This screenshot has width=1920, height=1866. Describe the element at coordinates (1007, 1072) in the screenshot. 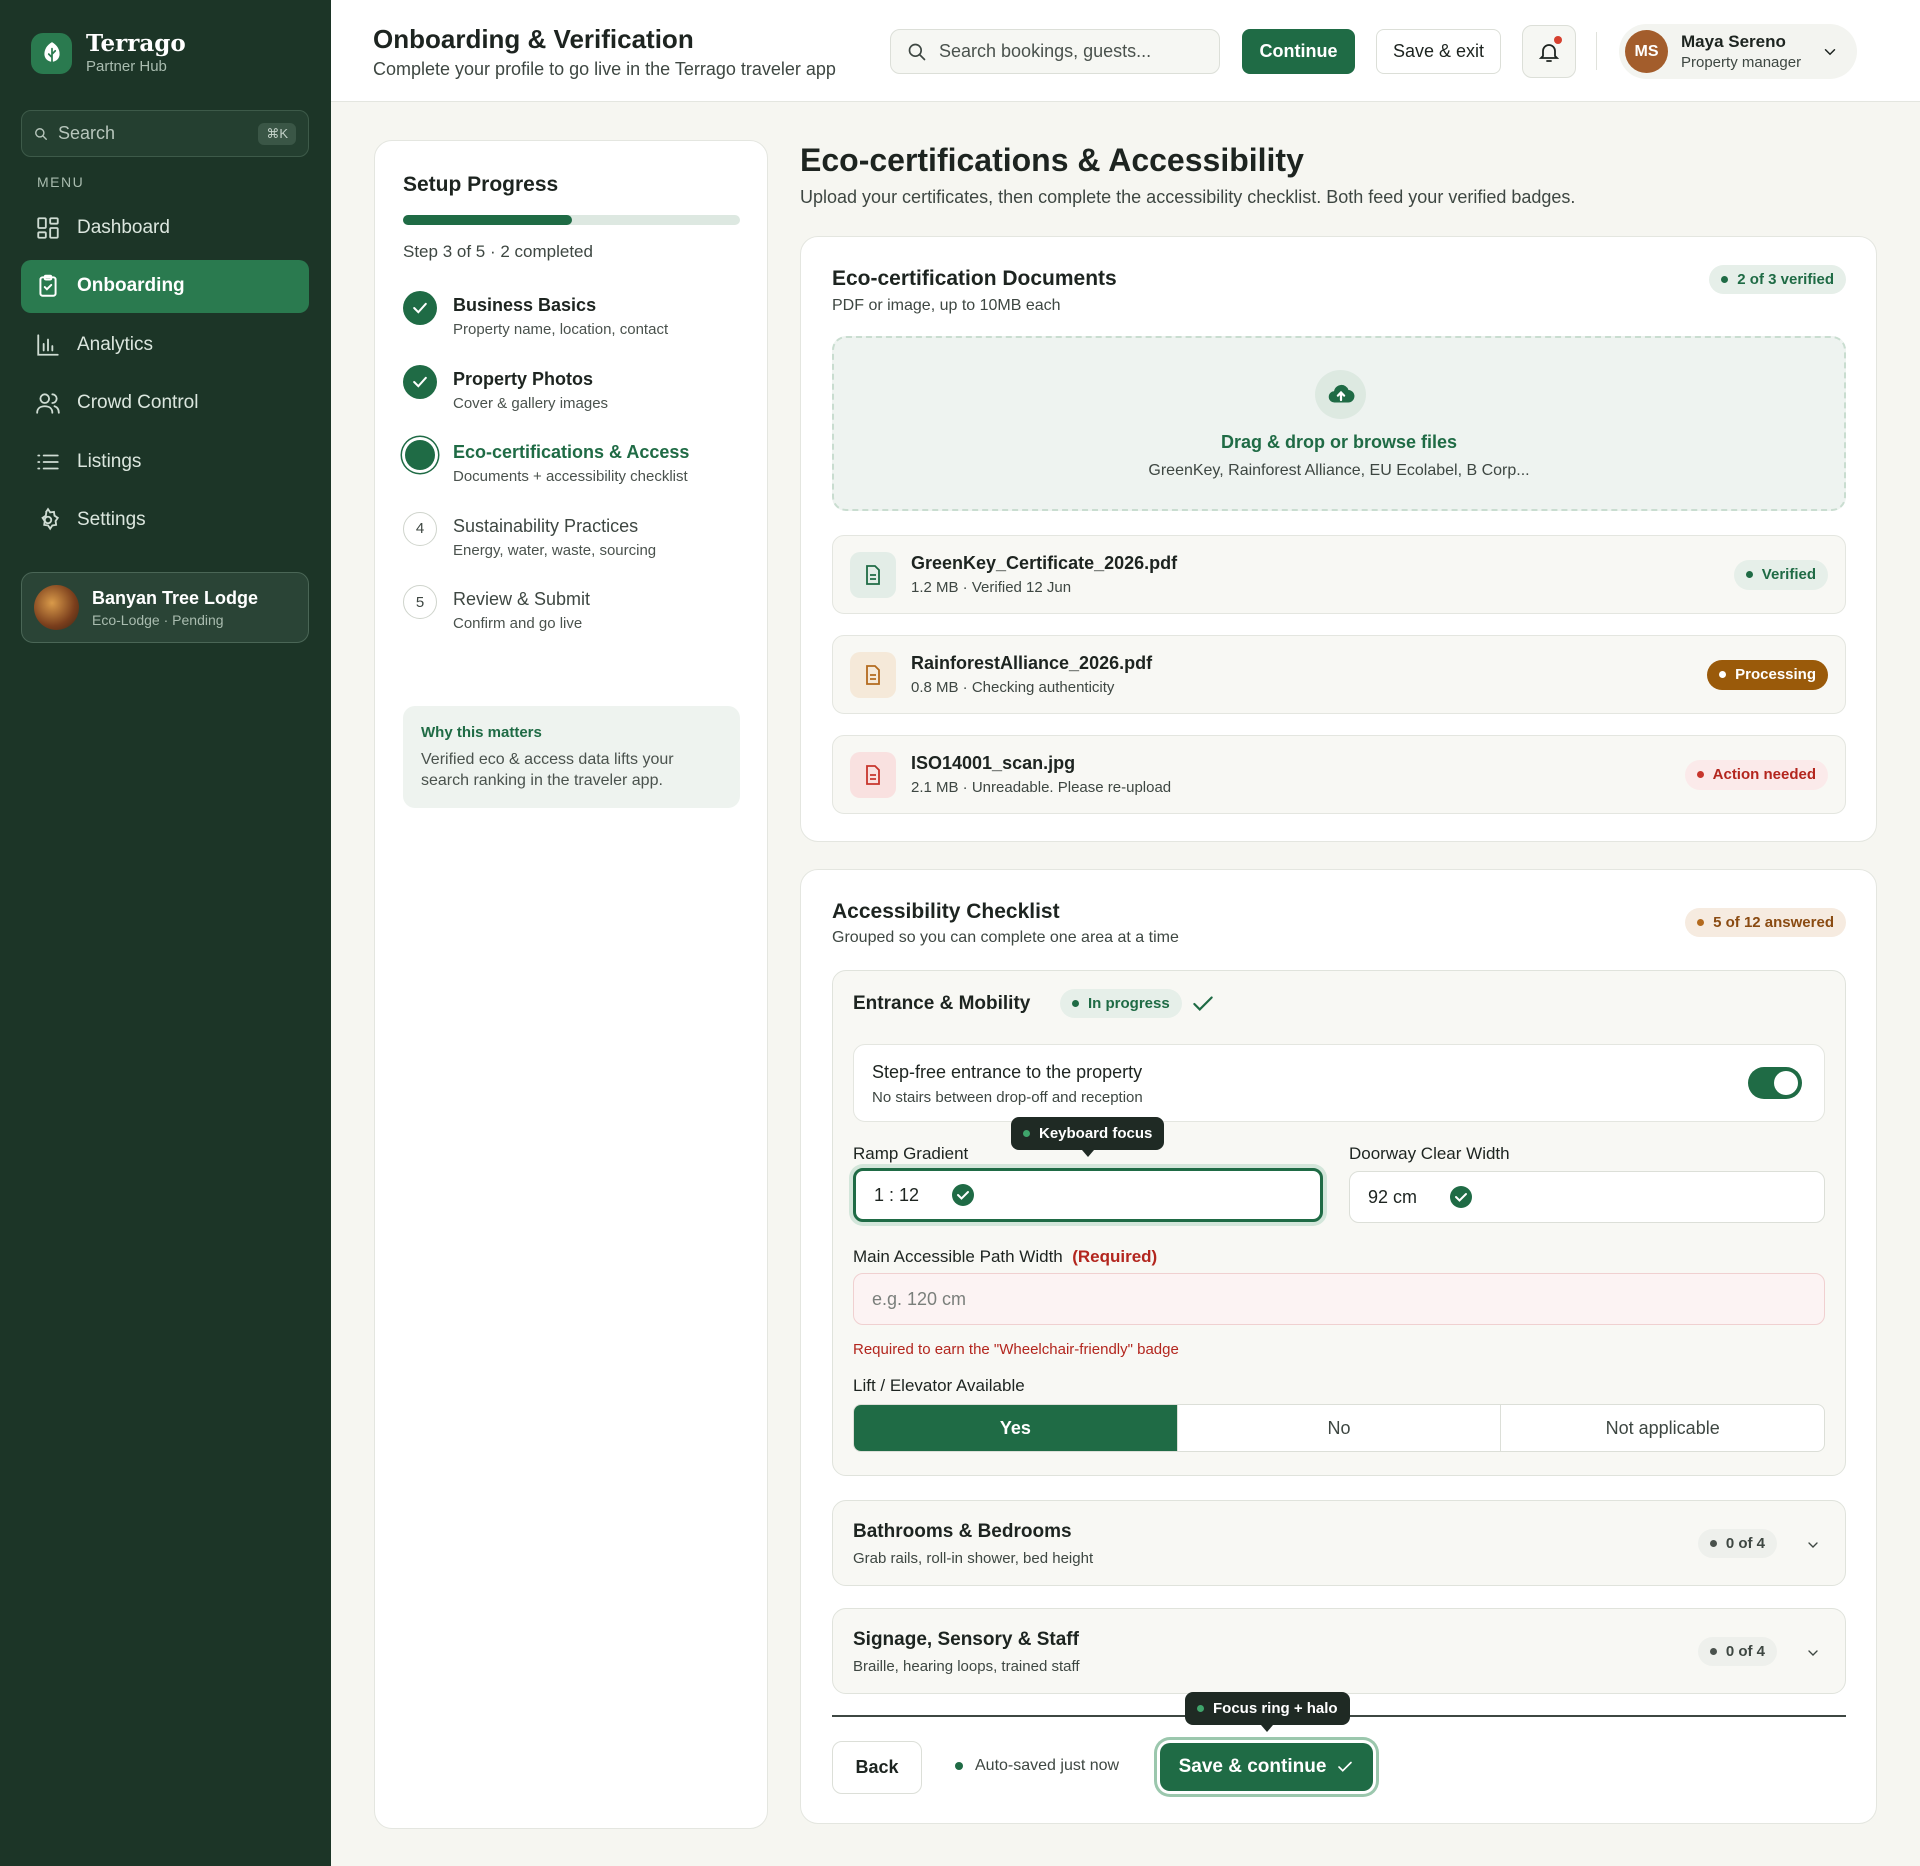

I see `toggle-title: Step-free entrance to the property` at that location.